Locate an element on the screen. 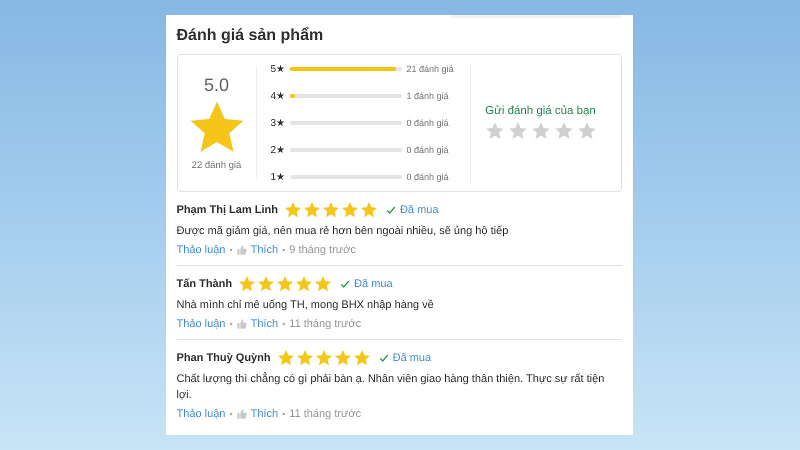 The height and width of the screenshot is (450, 800). submit-review-label: Gửi đánh giá của bạn is located at coordinates (540, 111).